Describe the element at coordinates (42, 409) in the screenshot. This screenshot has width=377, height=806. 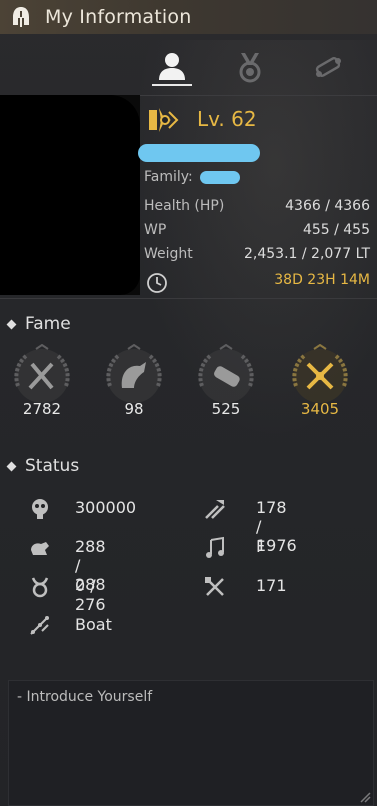
I see `fame-value: 2782` at that location.